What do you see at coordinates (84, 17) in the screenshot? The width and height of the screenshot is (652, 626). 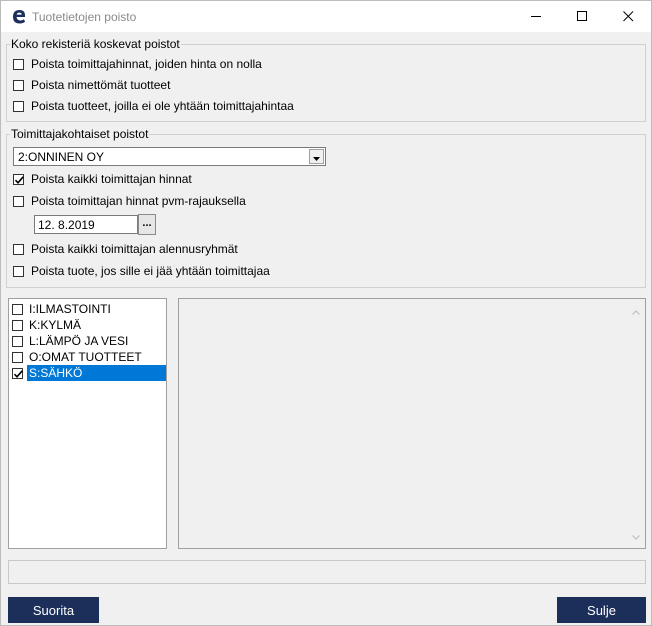 I see `window-title: Tuotetietojen poisto` at bounding box center [84, 17].